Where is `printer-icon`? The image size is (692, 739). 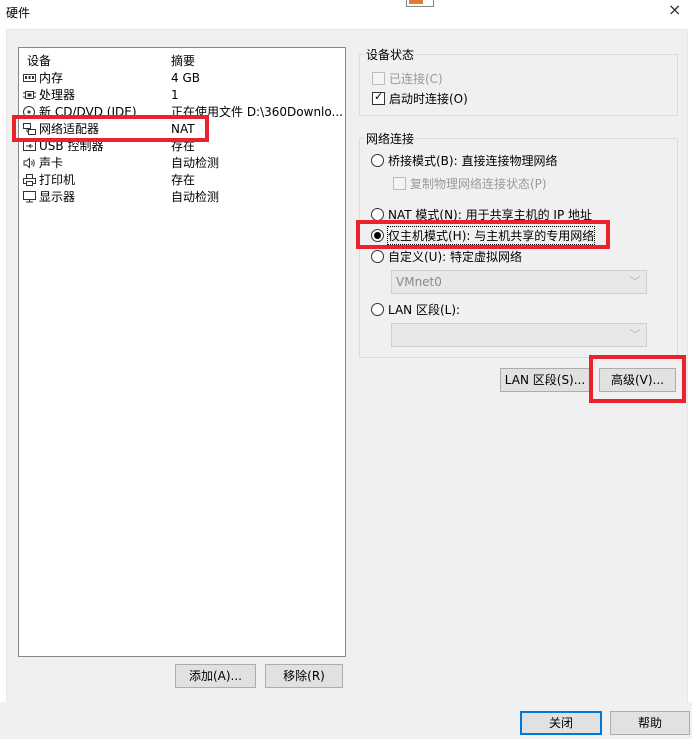 printer-icon is located at coordinates (29, 180).